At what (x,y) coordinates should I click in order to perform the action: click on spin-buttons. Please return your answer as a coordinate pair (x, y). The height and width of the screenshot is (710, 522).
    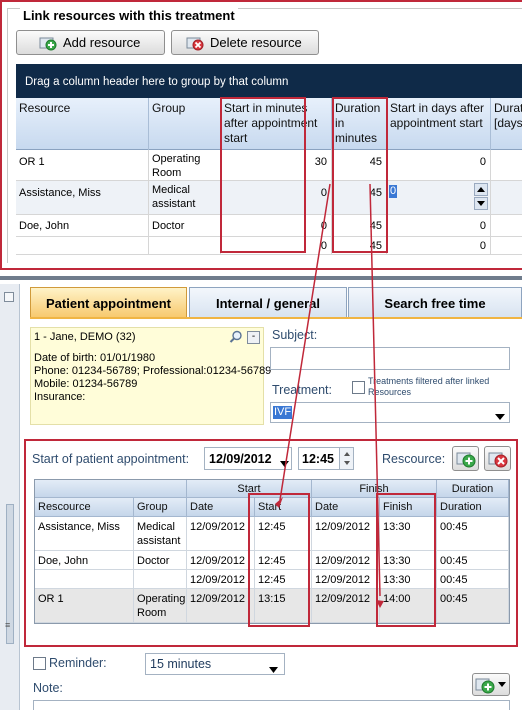
    Looking at the image, I should click on (481, 197).